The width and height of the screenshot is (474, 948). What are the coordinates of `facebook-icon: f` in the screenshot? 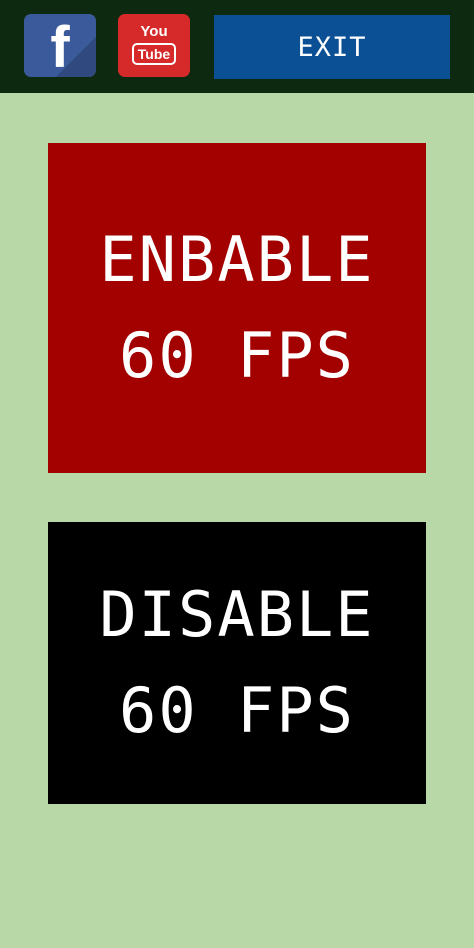 It's located at (60, 46).